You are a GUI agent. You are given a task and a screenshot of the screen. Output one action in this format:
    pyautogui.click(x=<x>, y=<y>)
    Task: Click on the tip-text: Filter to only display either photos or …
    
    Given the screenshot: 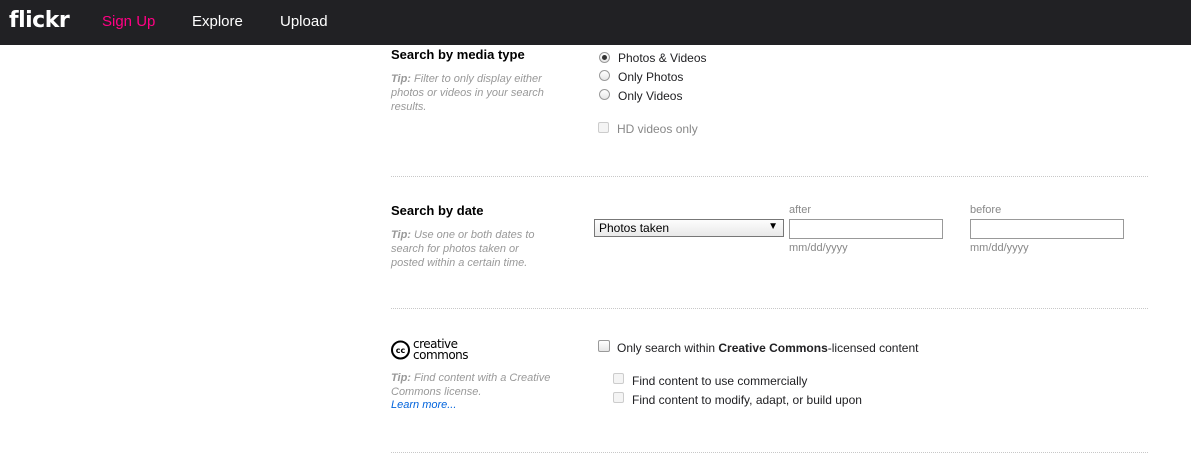 What is the action you would take?
    pyautogui.click(x=467, y=93)
    